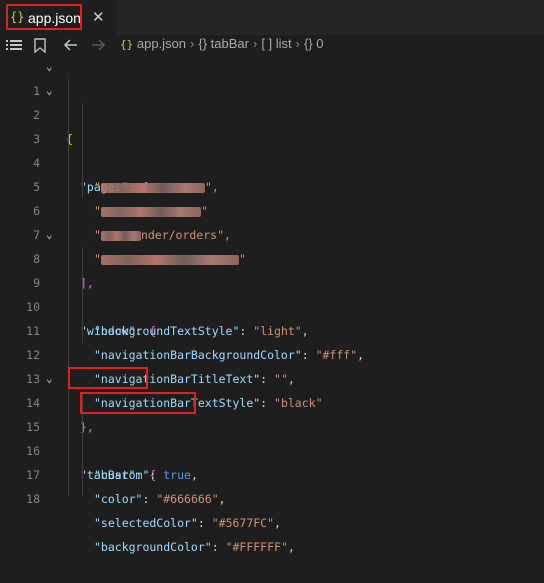 This screenshot has width=544, height=583. Describe the element at coordinates (256, 547) in the screenshot. I see `json-string: "#FFFFFF"` at that location.